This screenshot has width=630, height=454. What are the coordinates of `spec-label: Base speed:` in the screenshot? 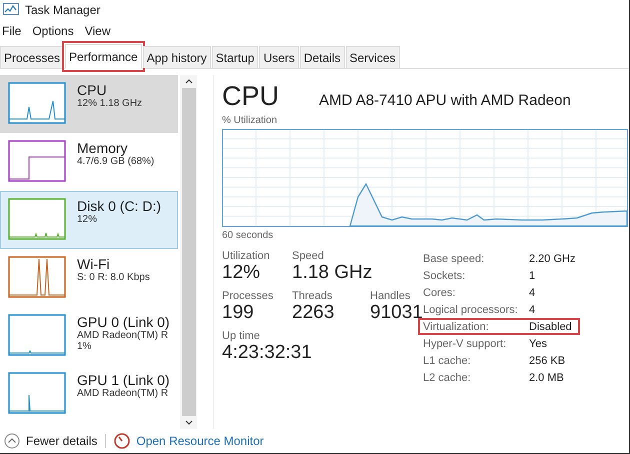 It's located at (454, 258).